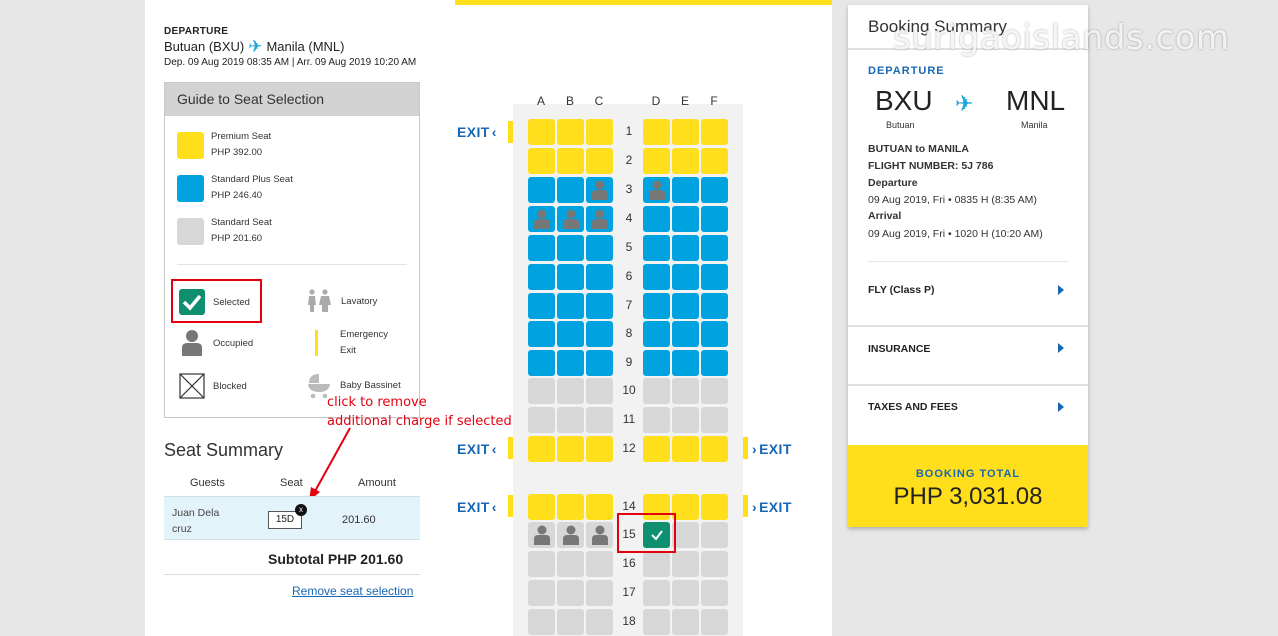 The image size is (1278, 636). I want to click on fly-class-item: FLY (Class P), so click(901, 290).